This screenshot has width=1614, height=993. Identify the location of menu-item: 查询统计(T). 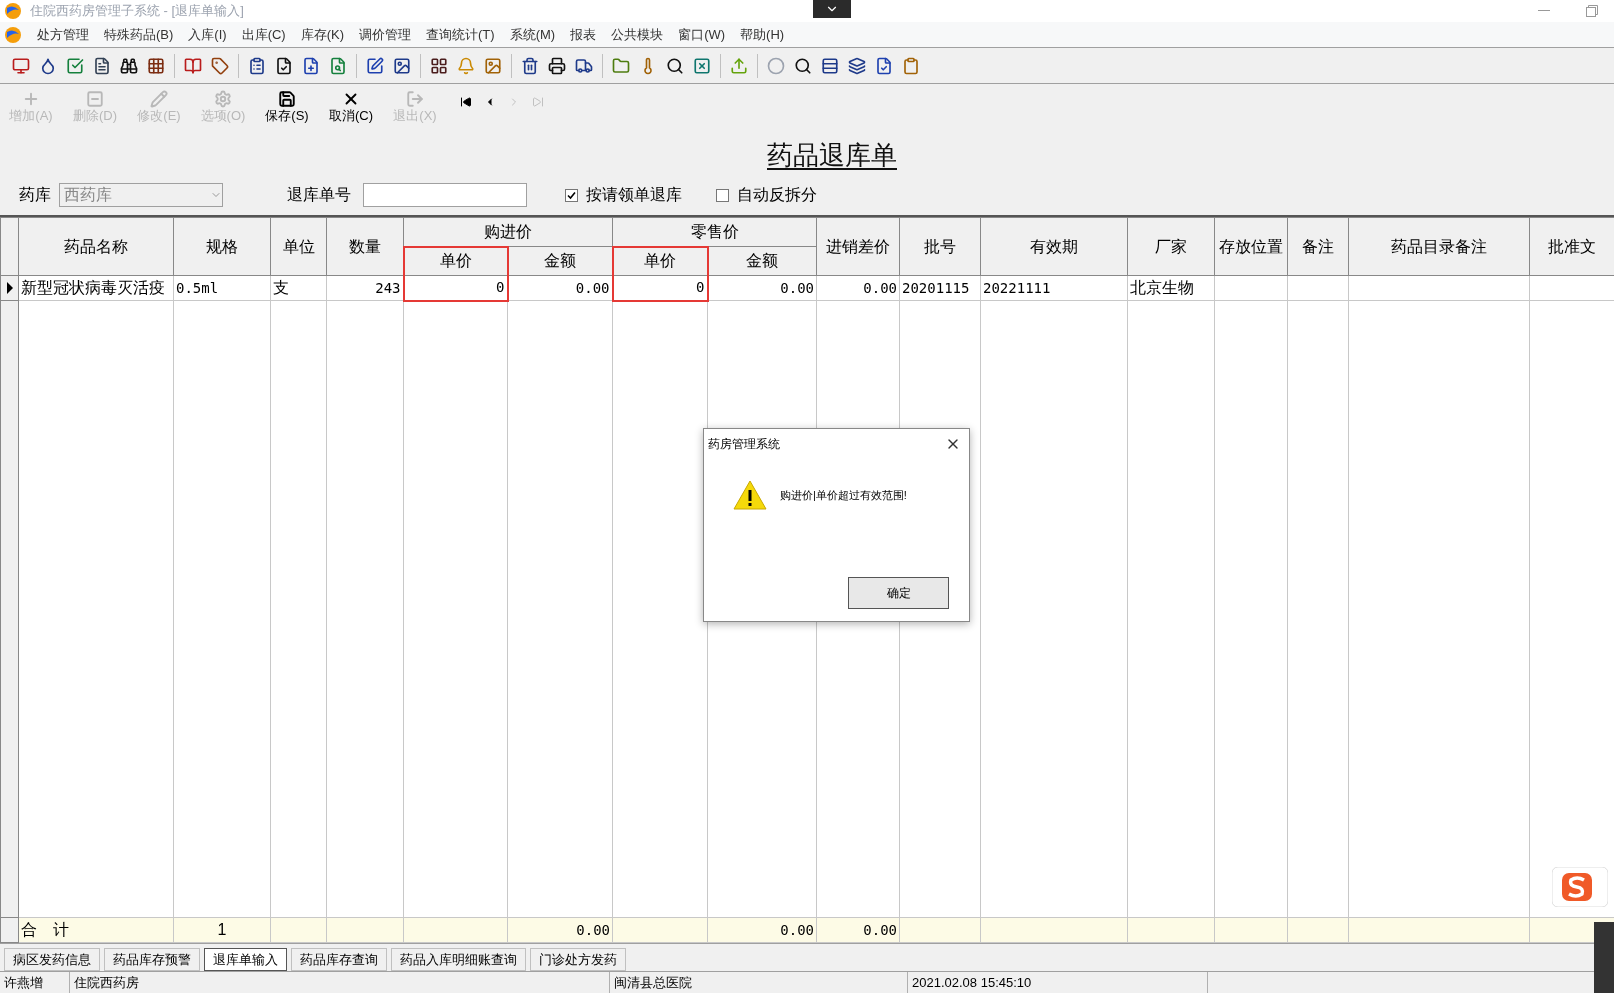
(460, 34).